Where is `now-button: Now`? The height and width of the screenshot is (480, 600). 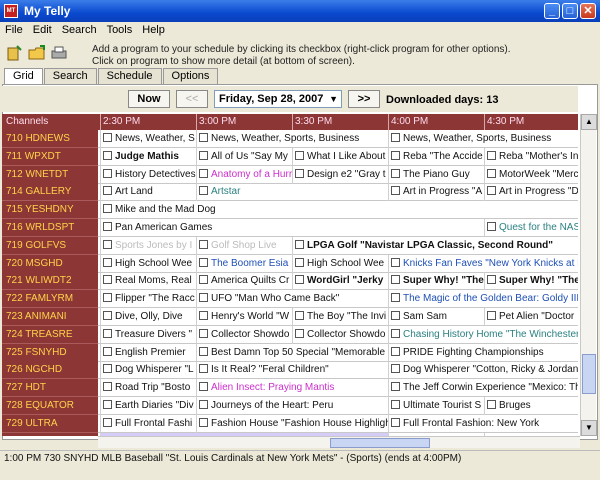 now-button: Now is located at coordinates (149, 99).